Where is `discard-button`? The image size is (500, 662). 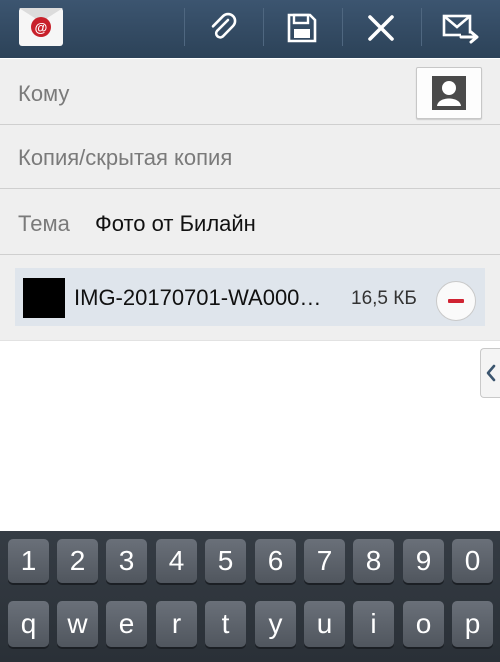
discard-button is located at coordinates (381, 28).